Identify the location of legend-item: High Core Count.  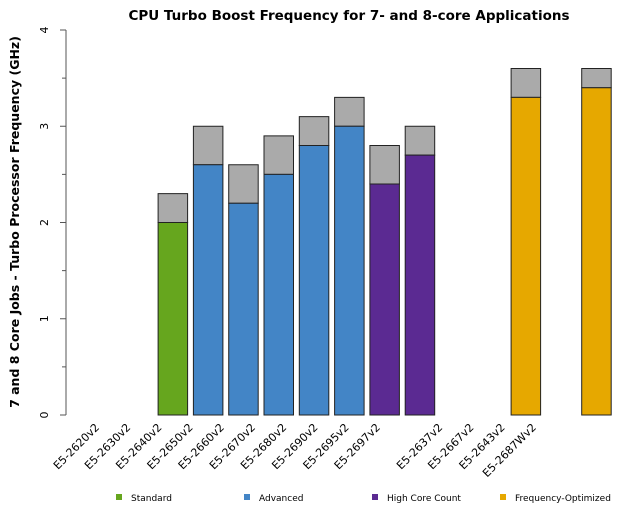
(416, 499).